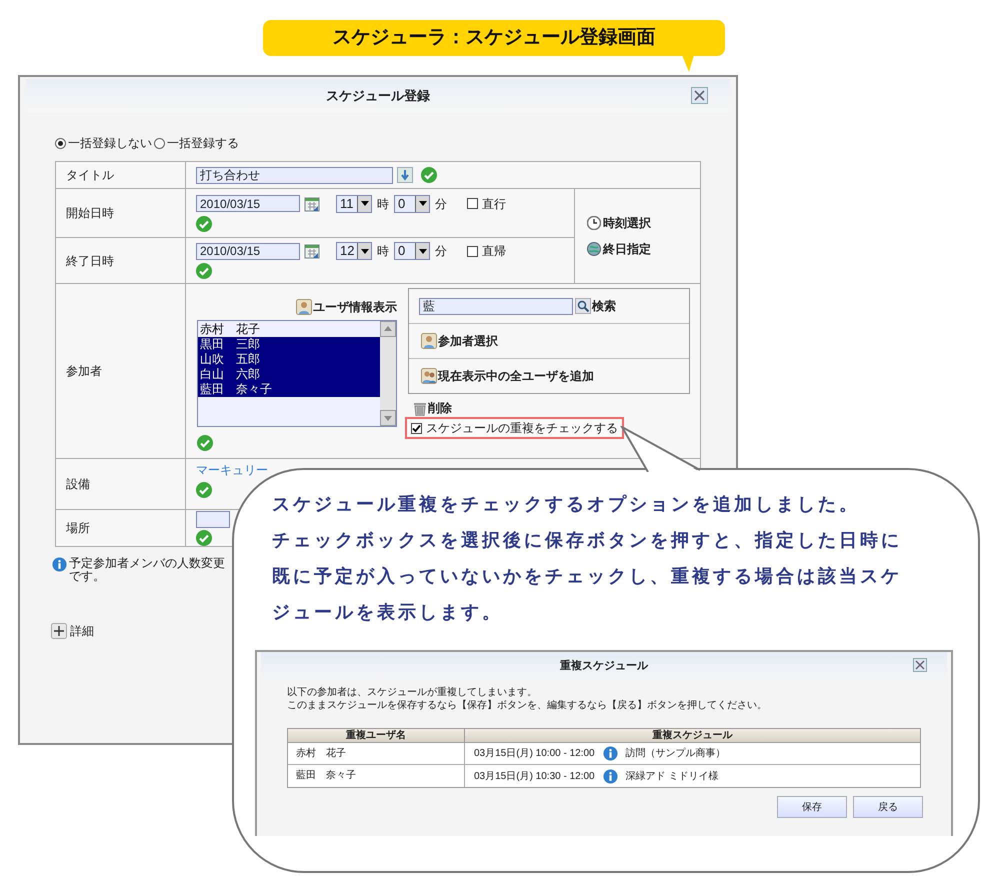  Describe the element at coordinates (294, 175) in the screenshot. I see `title-field: 打ち合わせ` at that location.